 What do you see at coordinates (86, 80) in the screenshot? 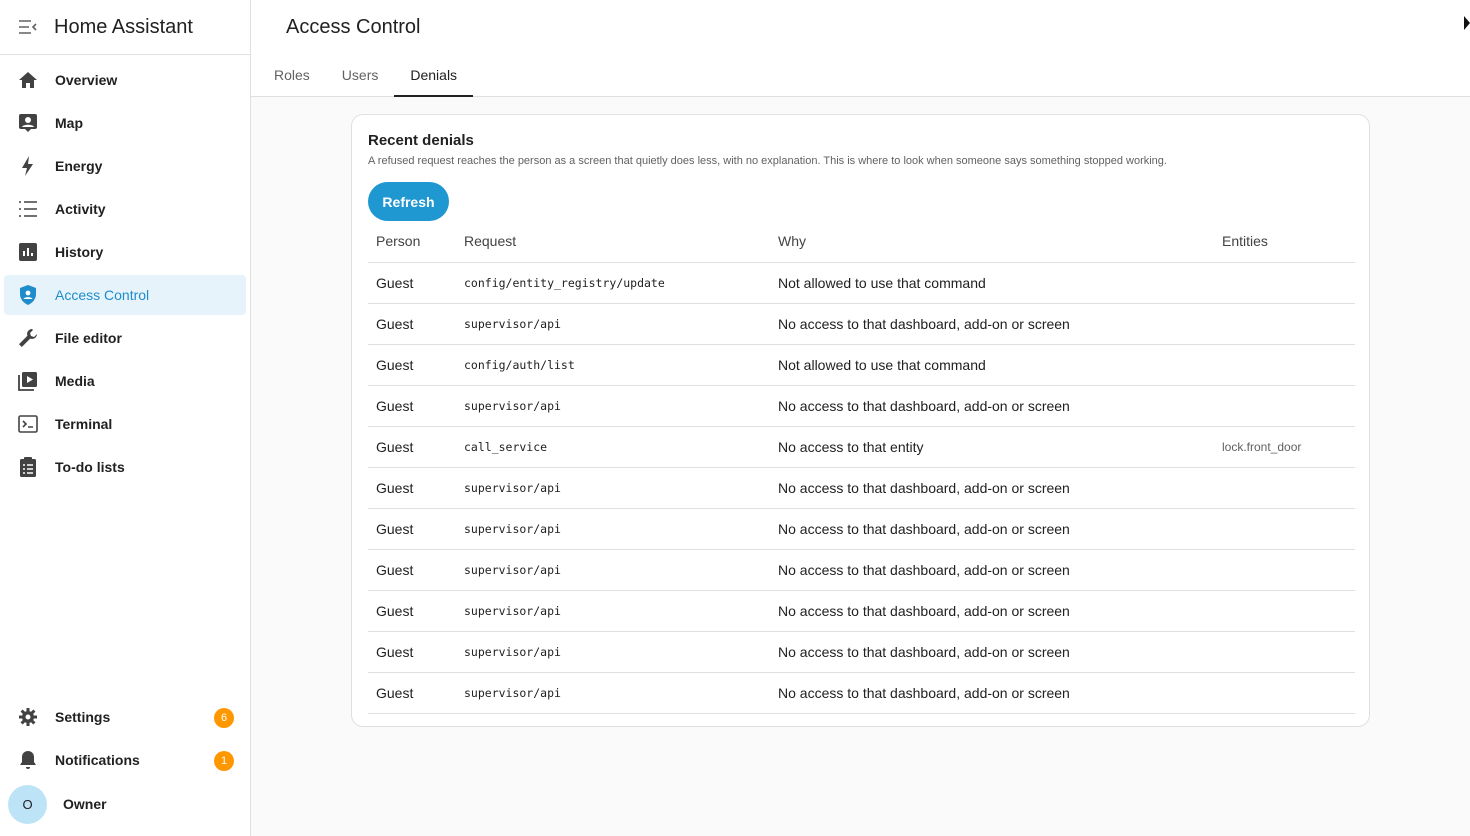
I see `sidebar-item-label: Overview` at bounding box center [86, 80].